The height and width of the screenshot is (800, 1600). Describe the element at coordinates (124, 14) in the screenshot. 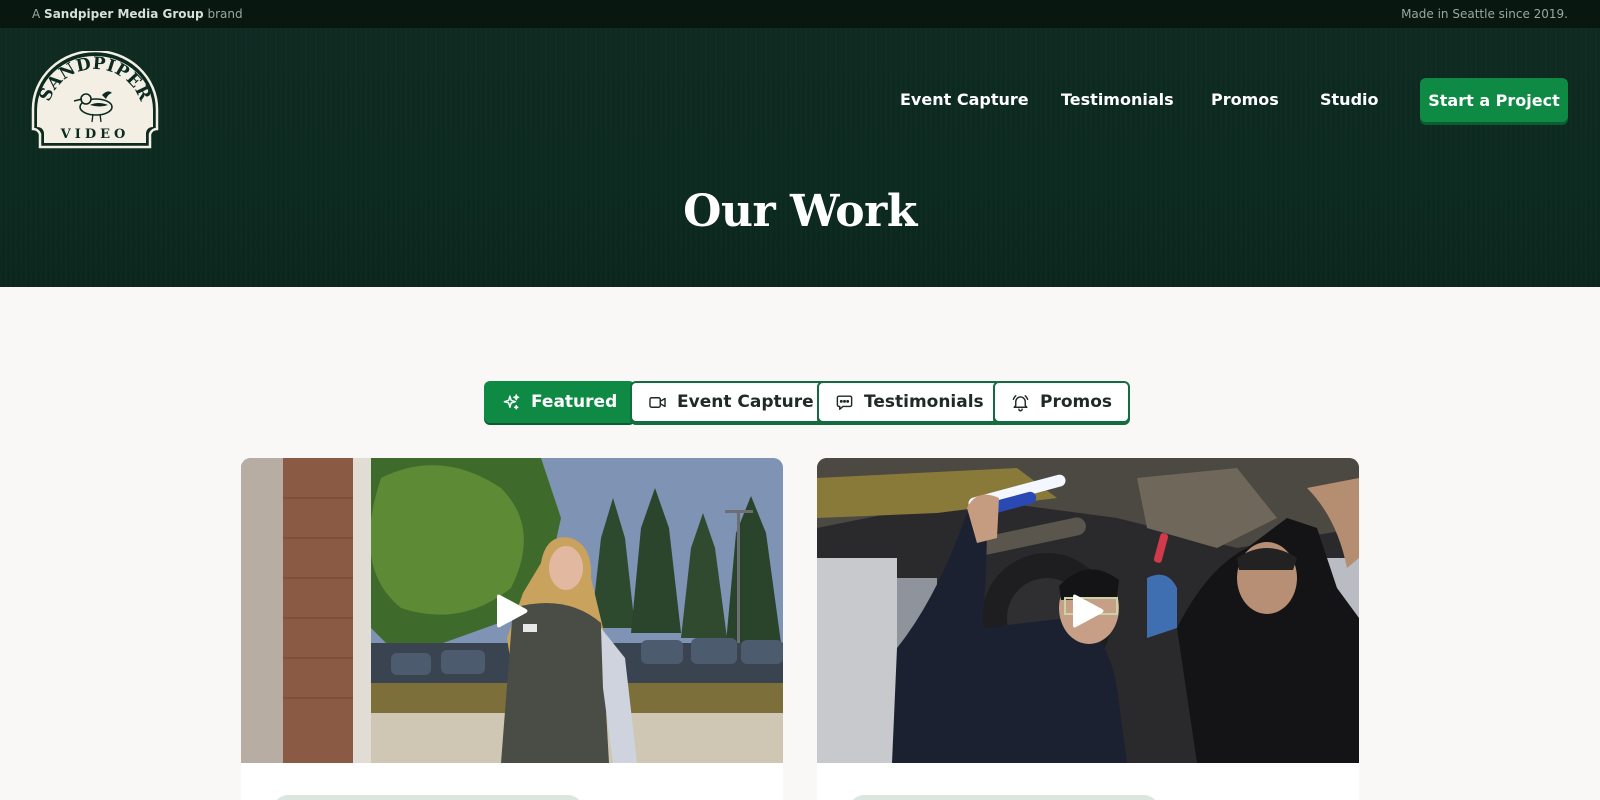

I see `parent-brand-name: Sandpiper Media Group` at that location.